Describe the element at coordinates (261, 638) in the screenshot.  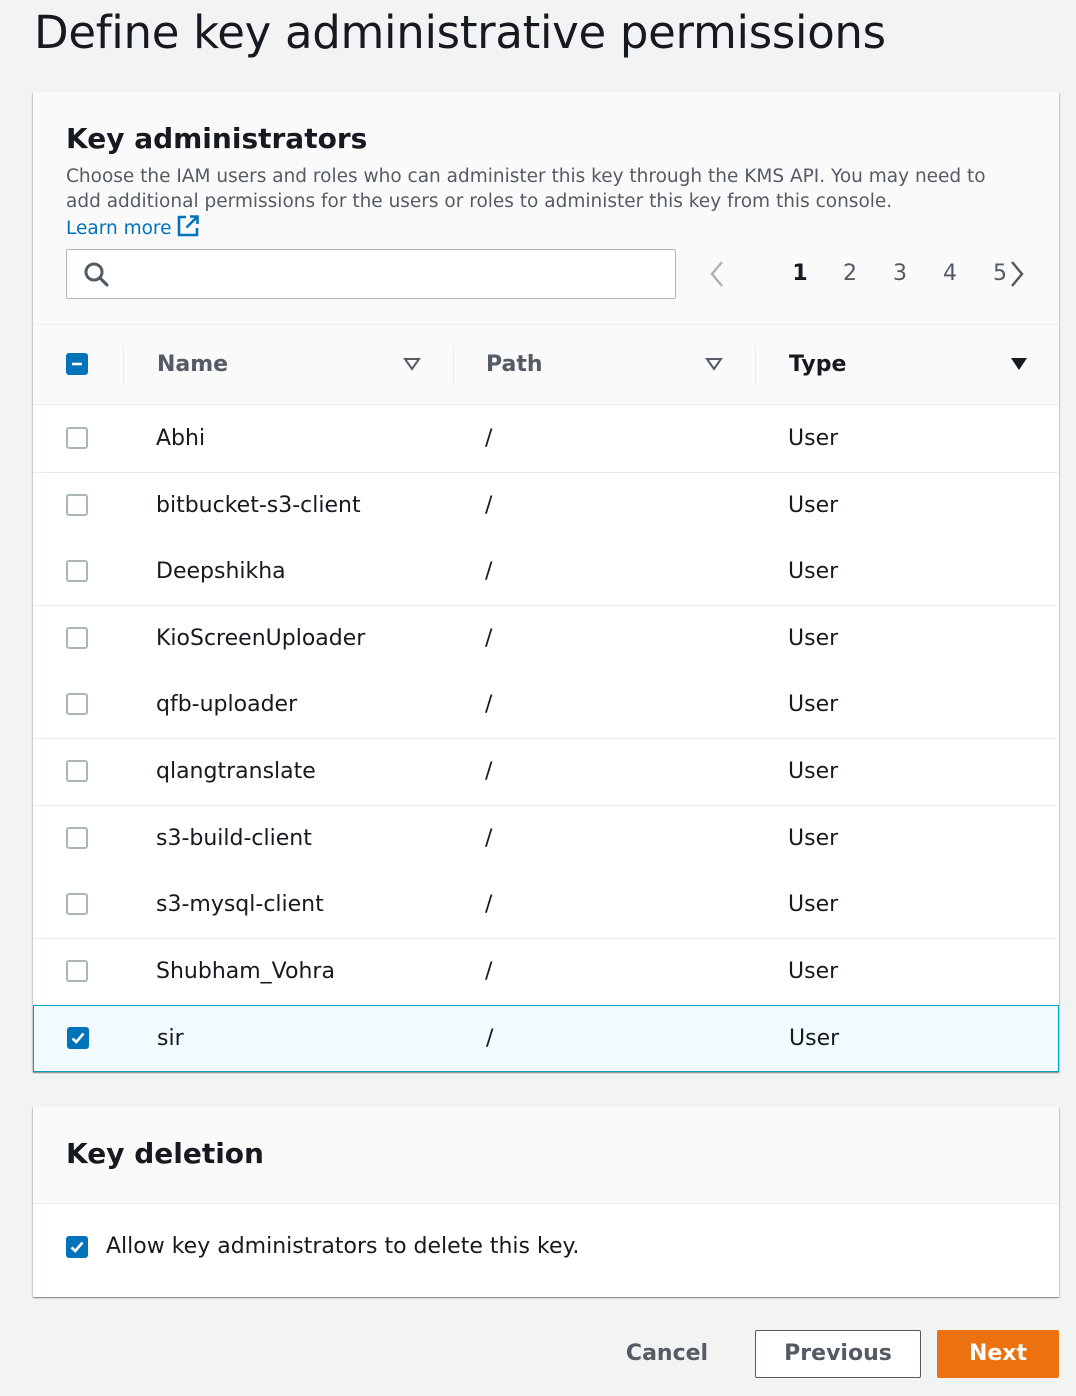
I see `row-name: KioScreenUploader` at that location.